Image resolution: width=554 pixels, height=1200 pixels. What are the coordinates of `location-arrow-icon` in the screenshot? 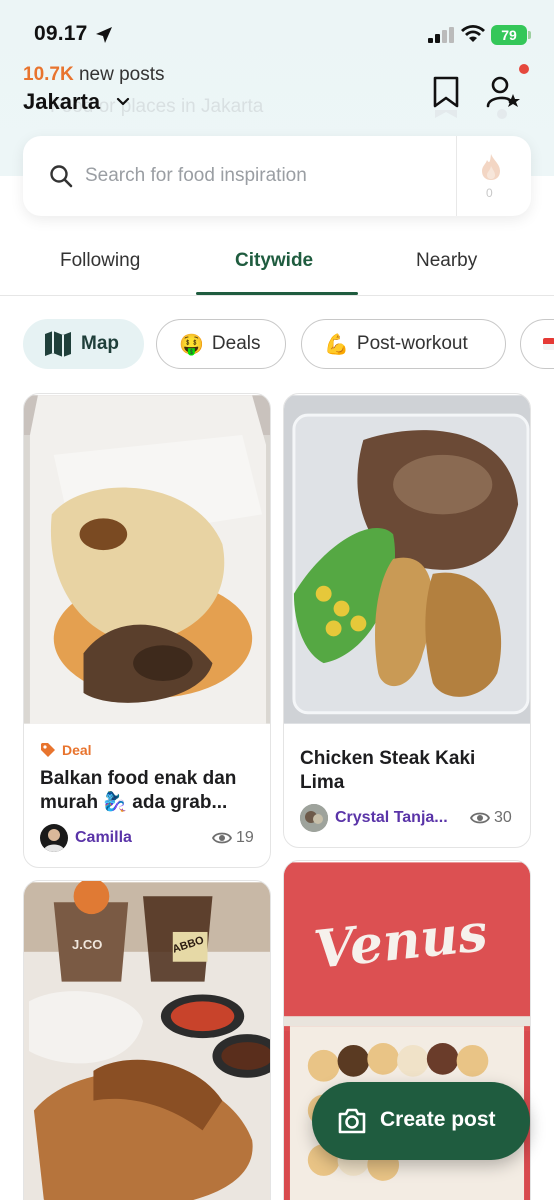 It's located at (104, 35).